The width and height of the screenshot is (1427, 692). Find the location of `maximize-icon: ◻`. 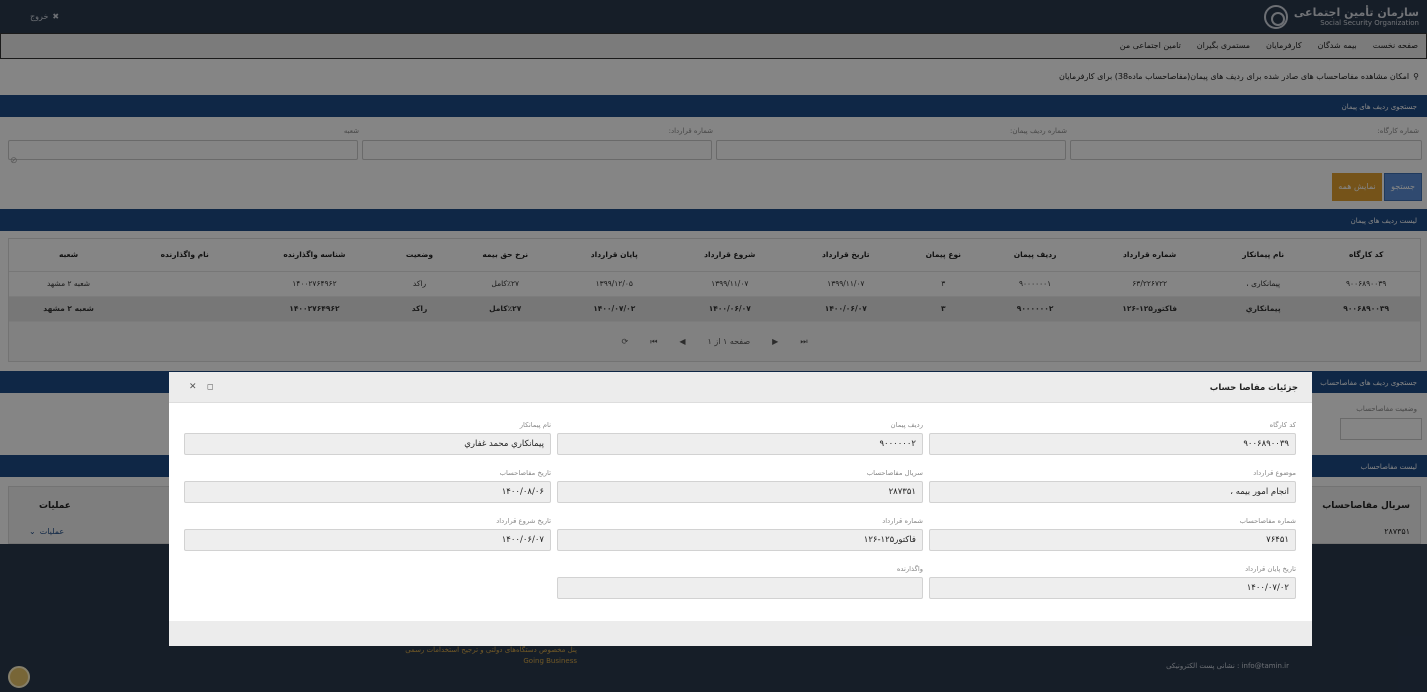

maximize-icon: ◻ is located at coordinates (210, 386).